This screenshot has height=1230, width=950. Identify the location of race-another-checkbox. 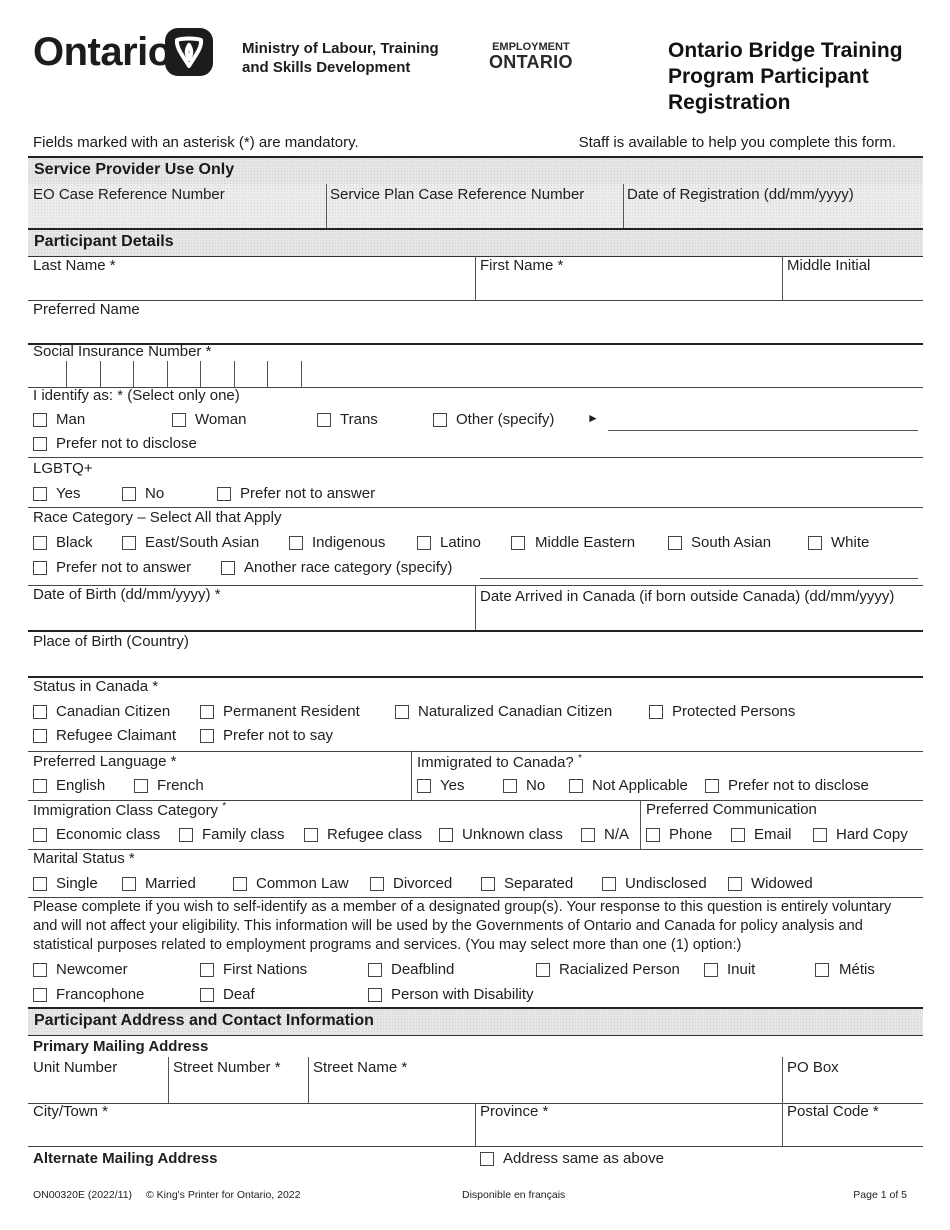
(228, 568).